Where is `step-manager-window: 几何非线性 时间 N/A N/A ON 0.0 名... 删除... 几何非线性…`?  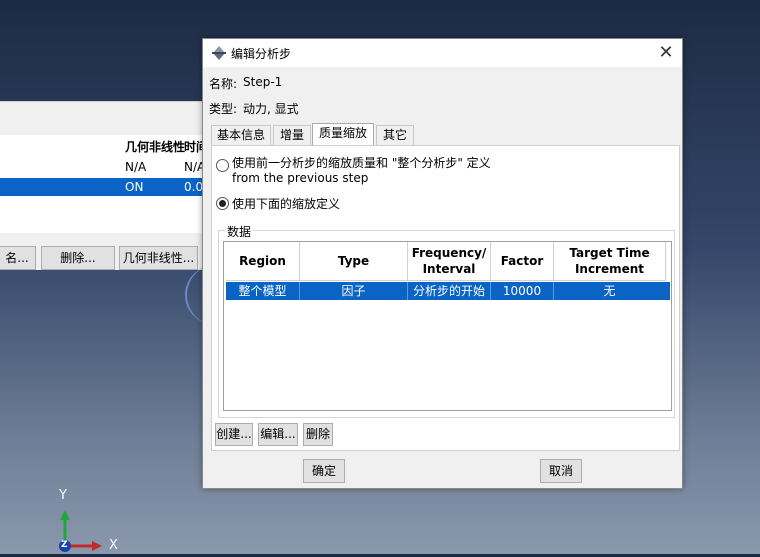 step-manager-window: 几何非线性 时间 N/A N/A ON 0.0 名... 删除... 几何非线性… is located at coordinates (104, 185).